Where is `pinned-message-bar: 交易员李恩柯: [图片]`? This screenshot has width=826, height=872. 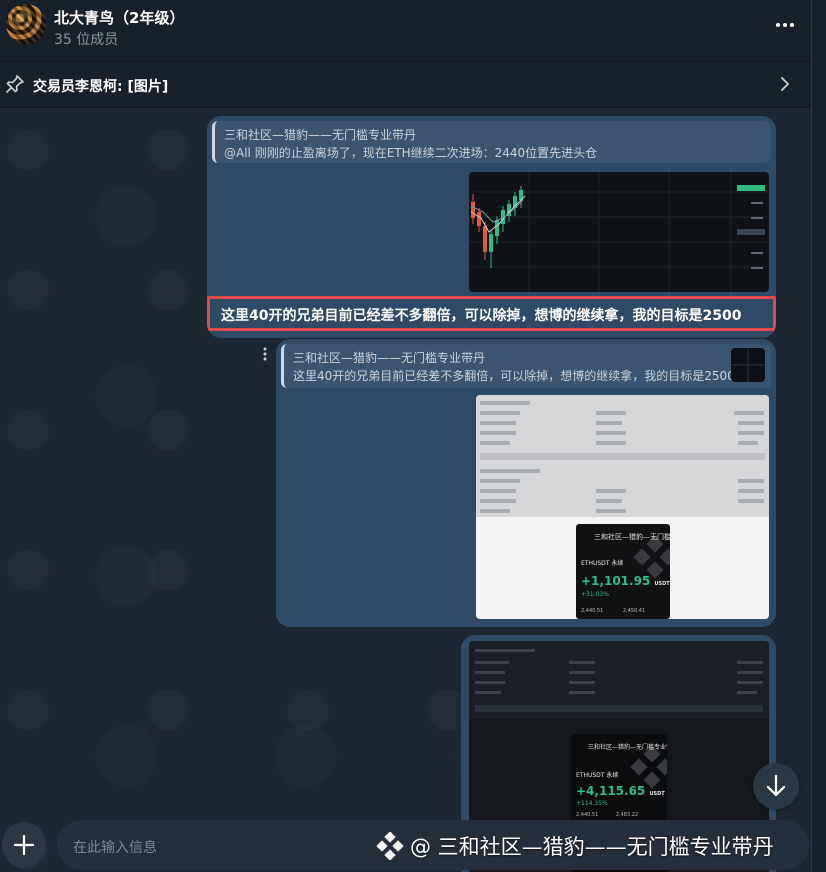 pinned-message-bar: 交易员李恩柯: [图片] is located at coordinates (405, 85).